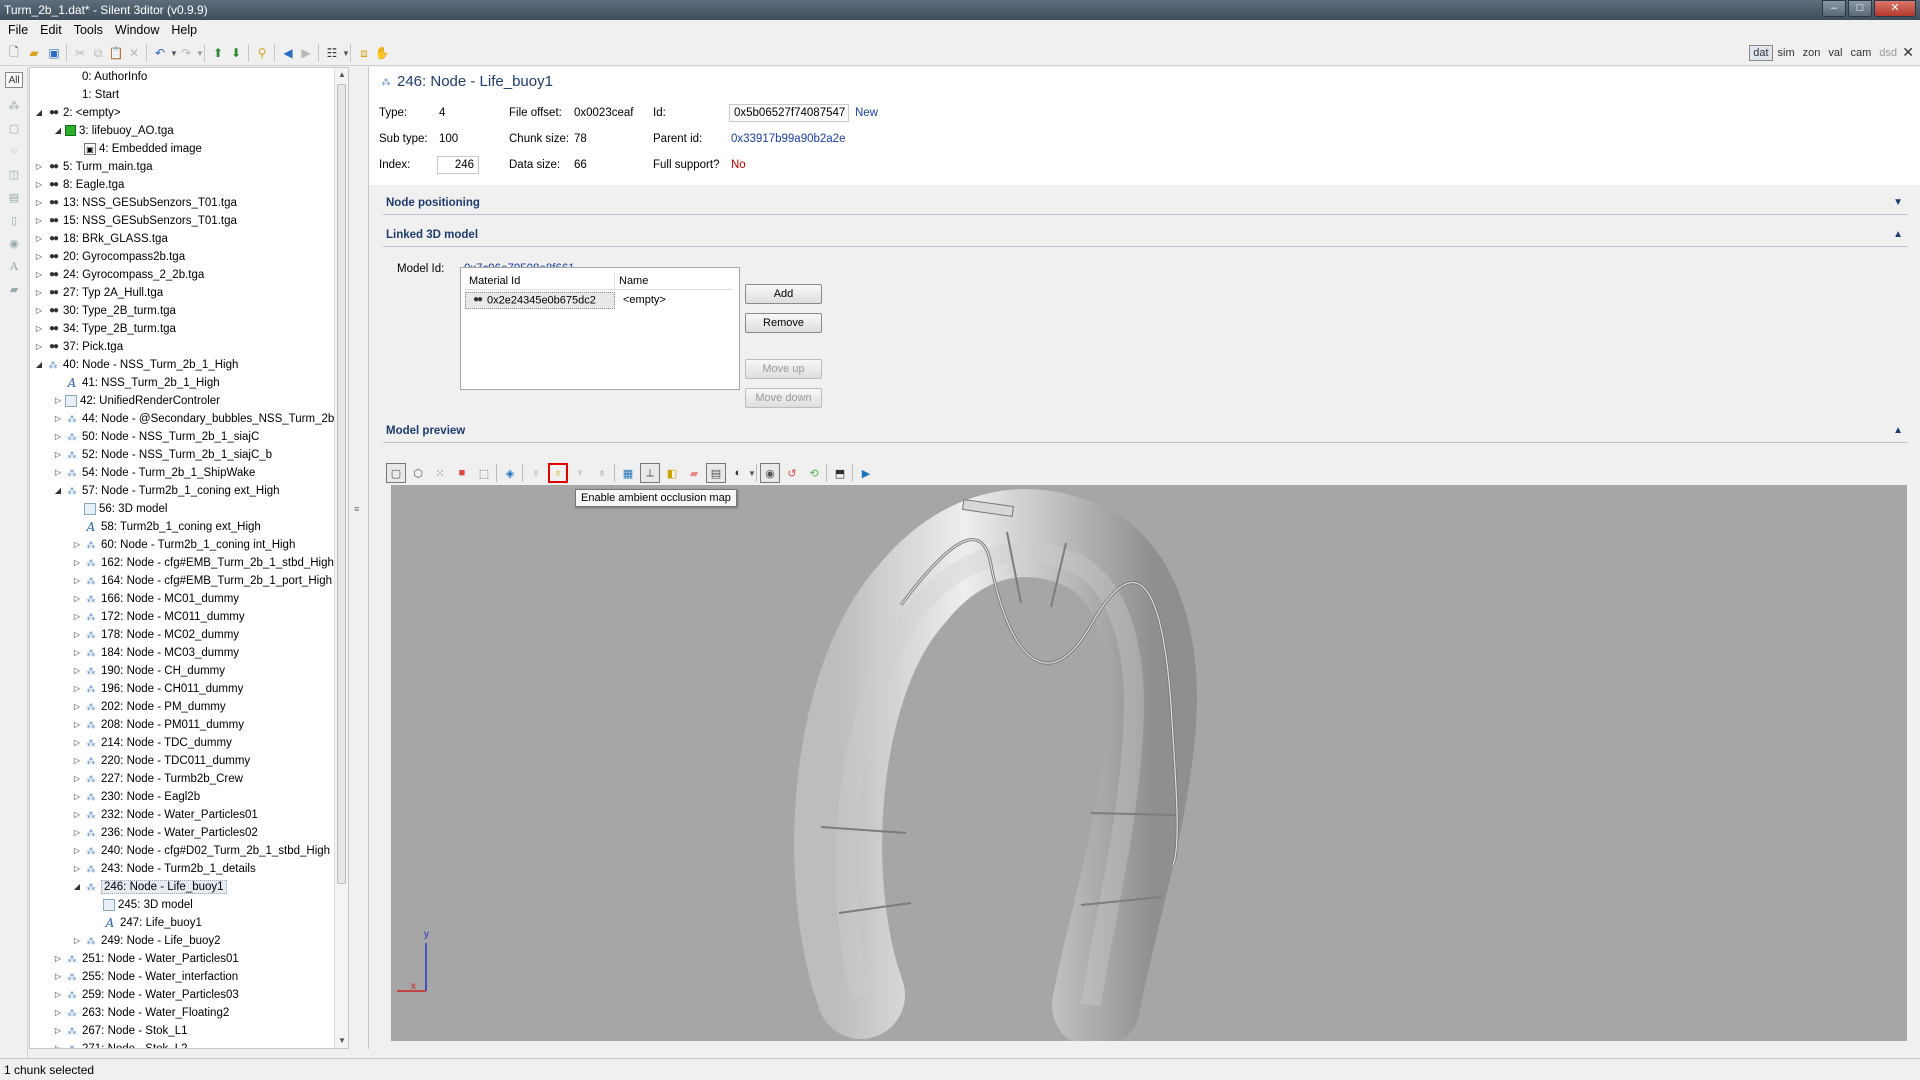  I want to click on tree-item: ▷ ⁂ 184: Node - MC03_dummy, so click(155, 653).